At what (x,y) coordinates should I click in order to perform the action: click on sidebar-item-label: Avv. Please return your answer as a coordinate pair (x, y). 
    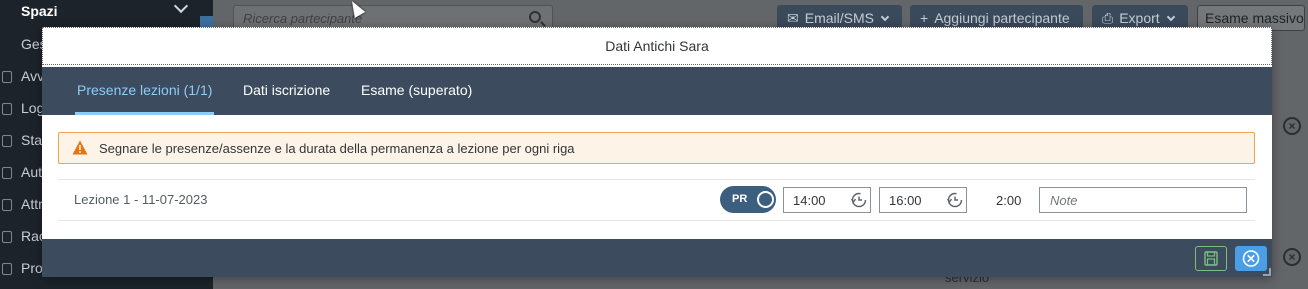
    Looking at the image, I should click on (33, 76).